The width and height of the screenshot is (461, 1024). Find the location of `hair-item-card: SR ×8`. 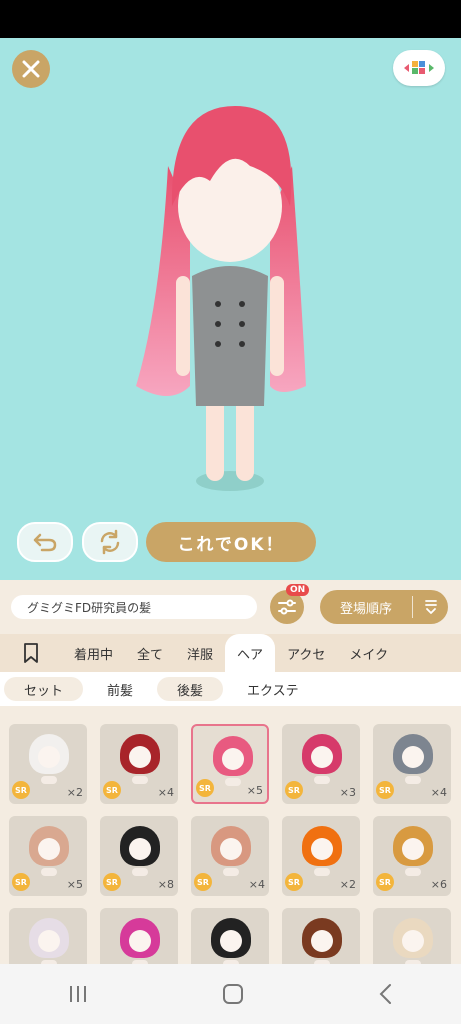

hair-item-card: SR ×8 is located at coordinates (139, 856).